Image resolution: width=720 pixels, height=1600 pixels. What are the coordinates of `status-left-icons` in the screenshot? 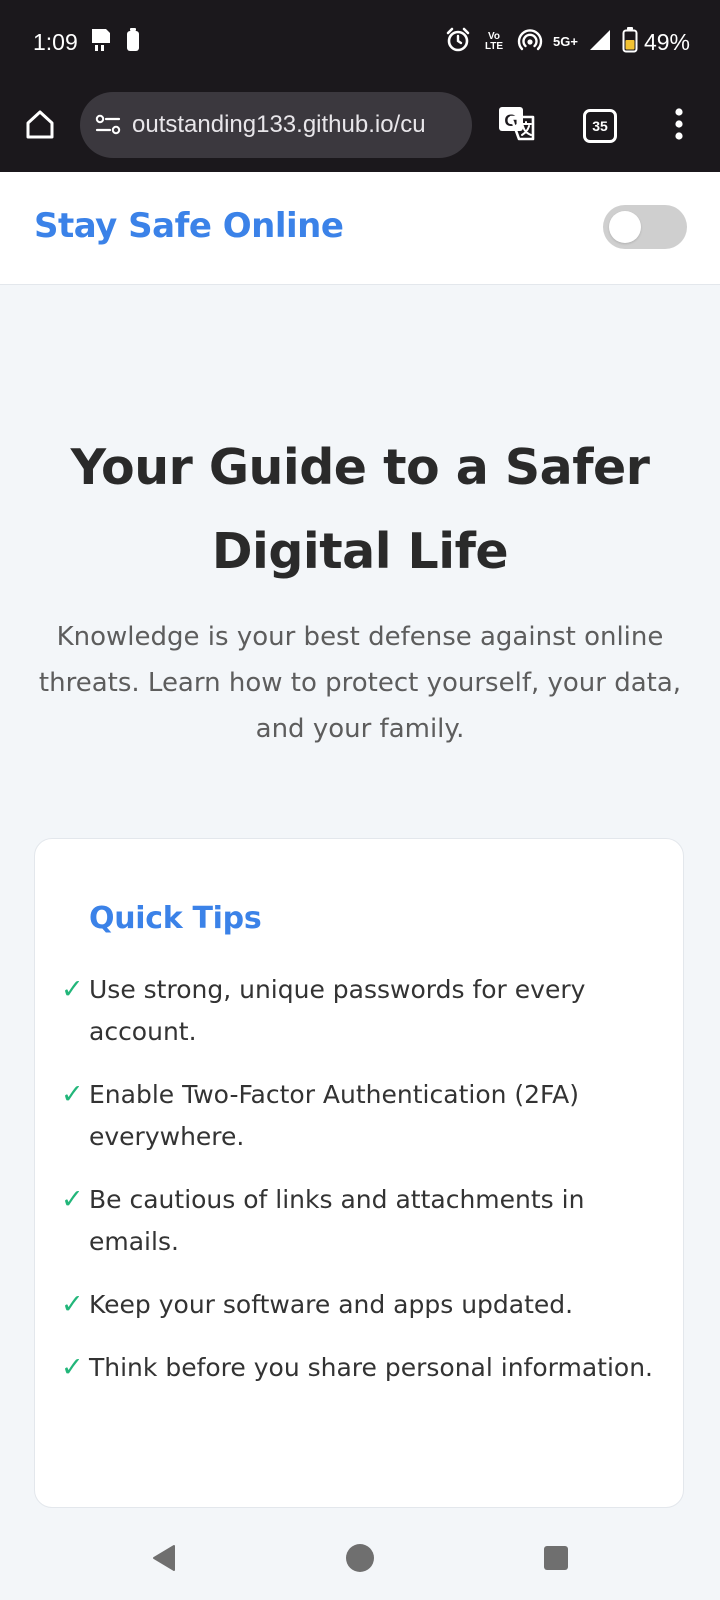 It's located at (115, 42).